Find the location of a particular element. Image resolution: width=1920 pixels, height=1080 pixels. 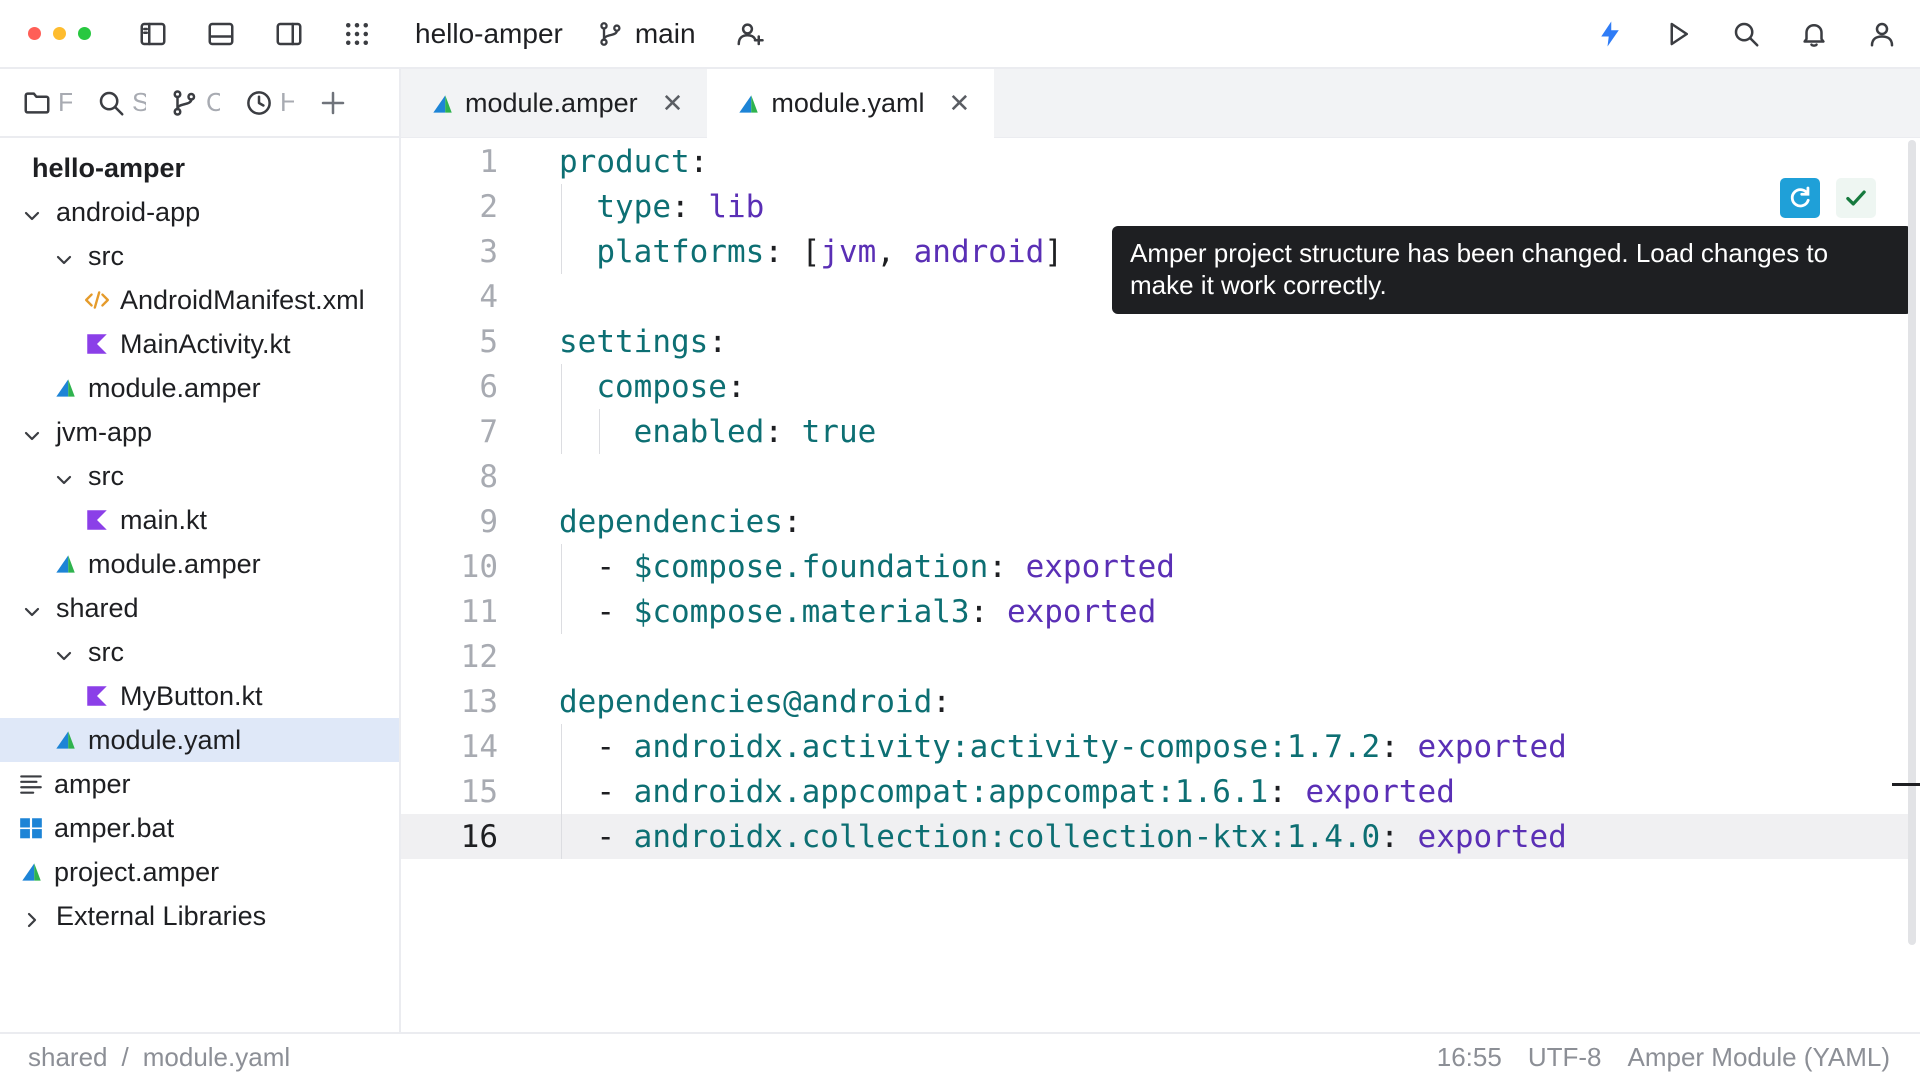

indent-guide is located at coordinates (561, 229).